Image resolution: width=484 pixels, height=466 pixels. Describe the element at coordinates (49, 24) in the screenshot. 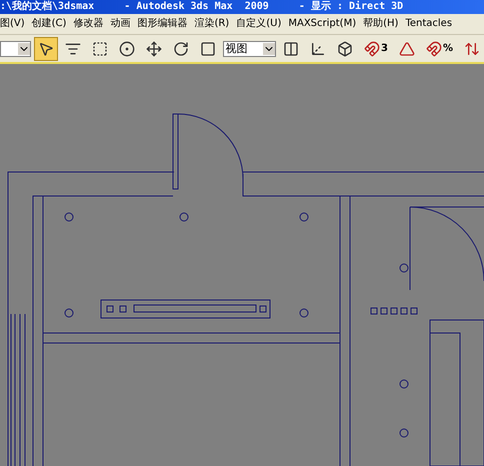

I see `menu-item: 创建(C)` at that location.